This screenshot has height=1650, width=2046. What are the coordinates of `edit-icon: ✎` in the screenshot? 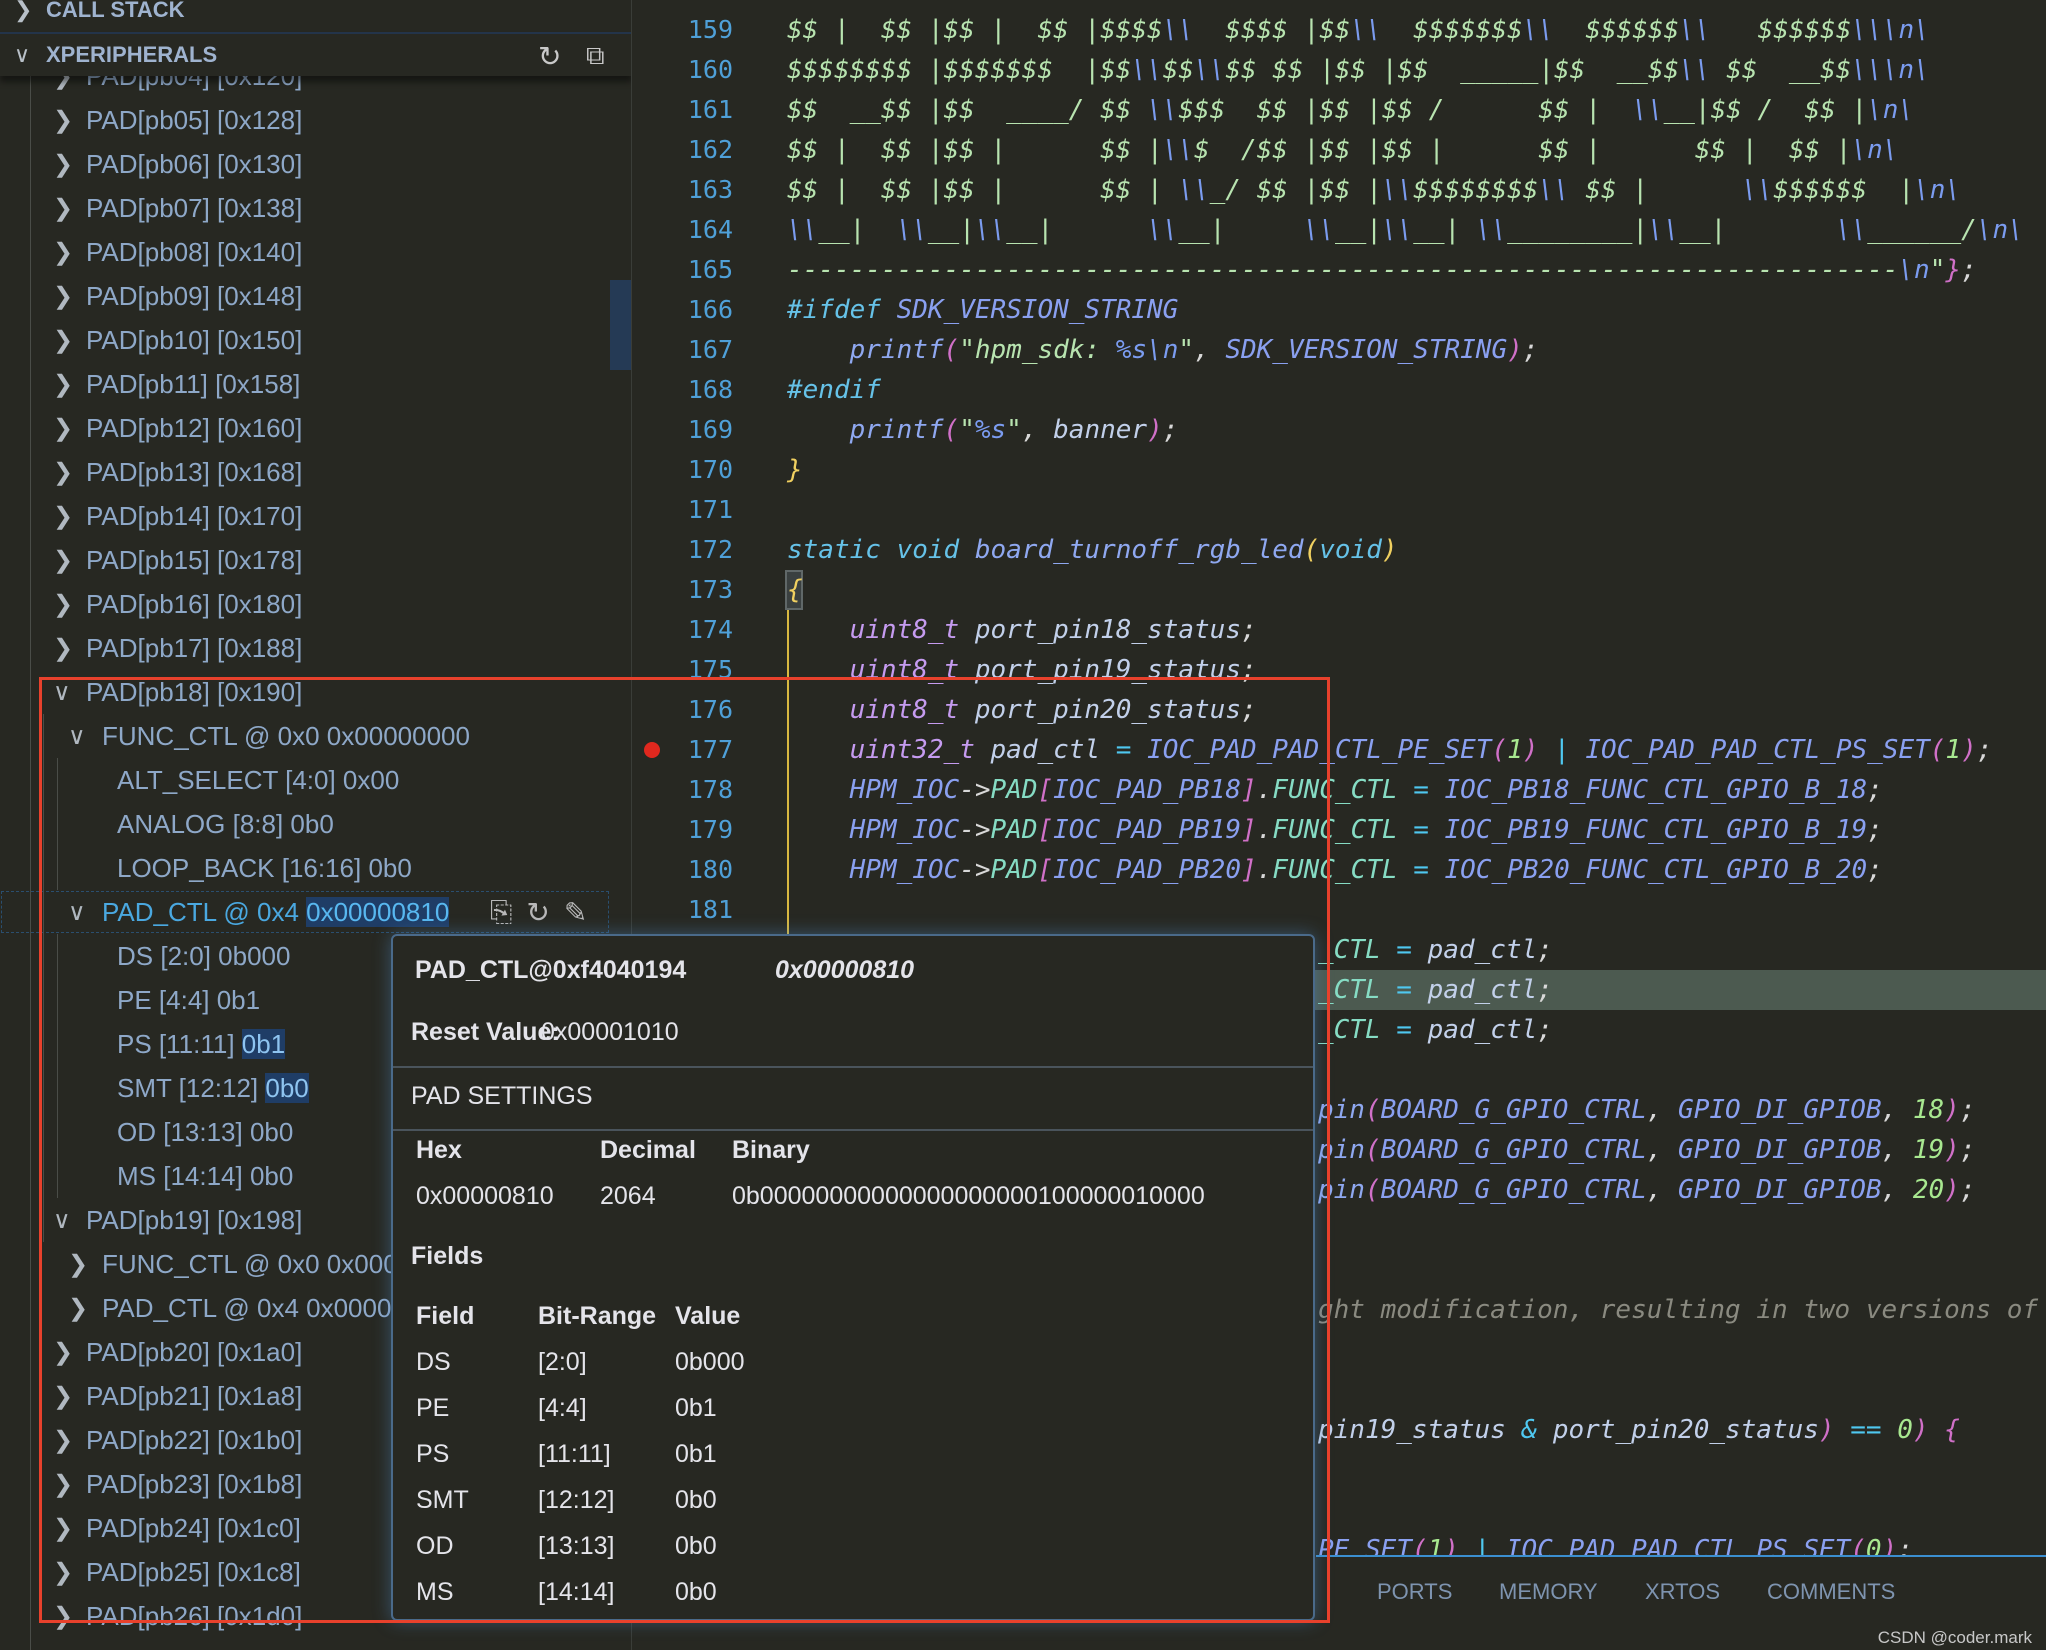 It's located at (575, 912).